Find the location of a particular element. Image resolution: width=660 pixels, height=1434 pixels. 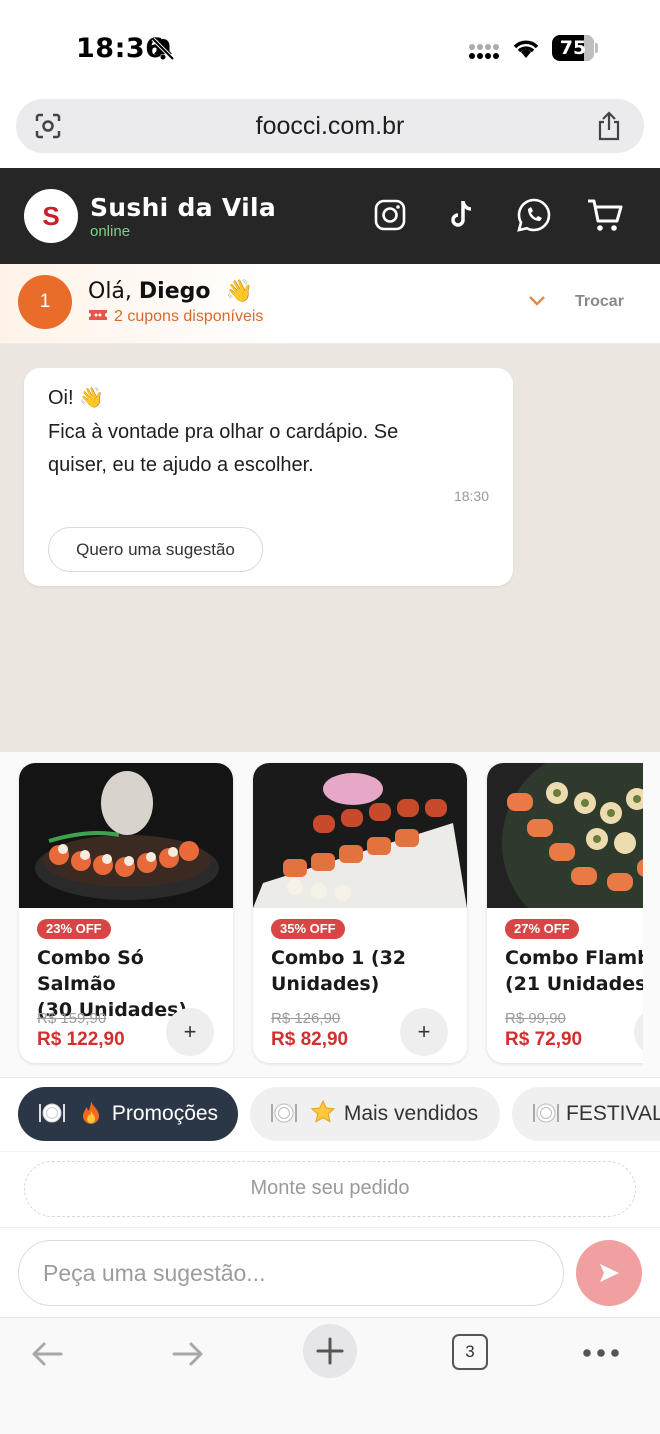

ticket-icon is located at coordinates (98, 315).